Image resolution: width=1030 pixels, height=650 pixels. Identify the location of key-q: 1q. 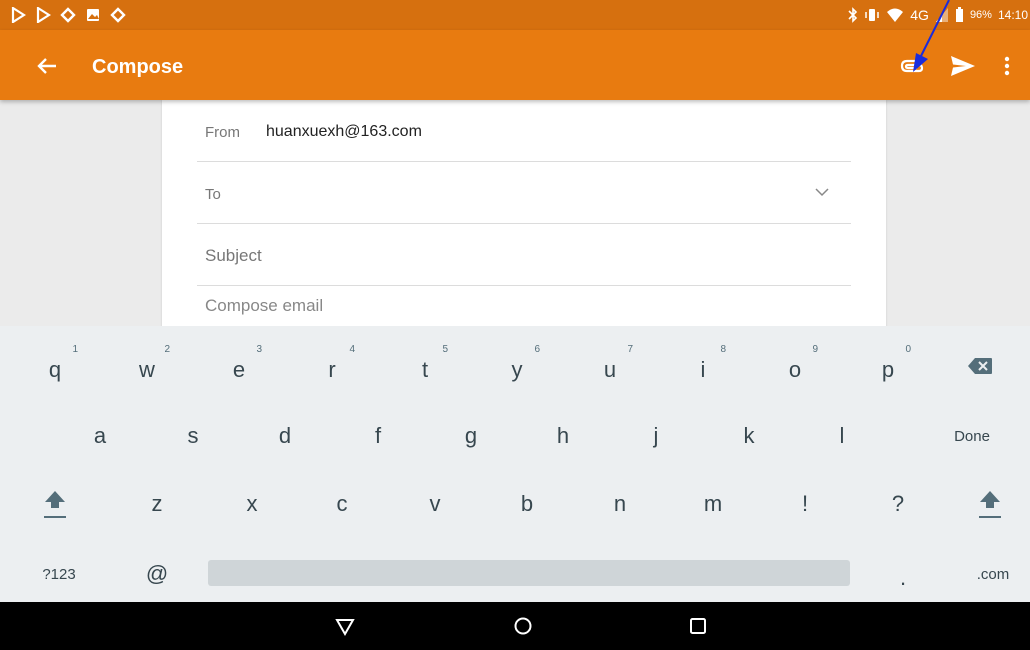
(55, 366).